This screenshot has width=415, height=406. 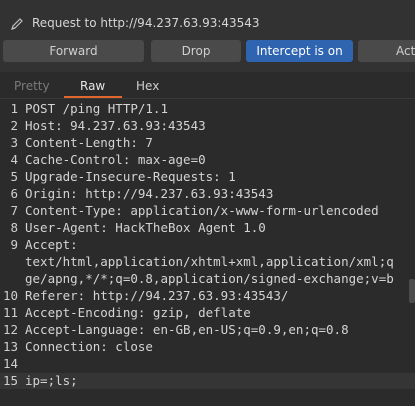 I want to click on line-number: 15, so click(x=10, y=380).